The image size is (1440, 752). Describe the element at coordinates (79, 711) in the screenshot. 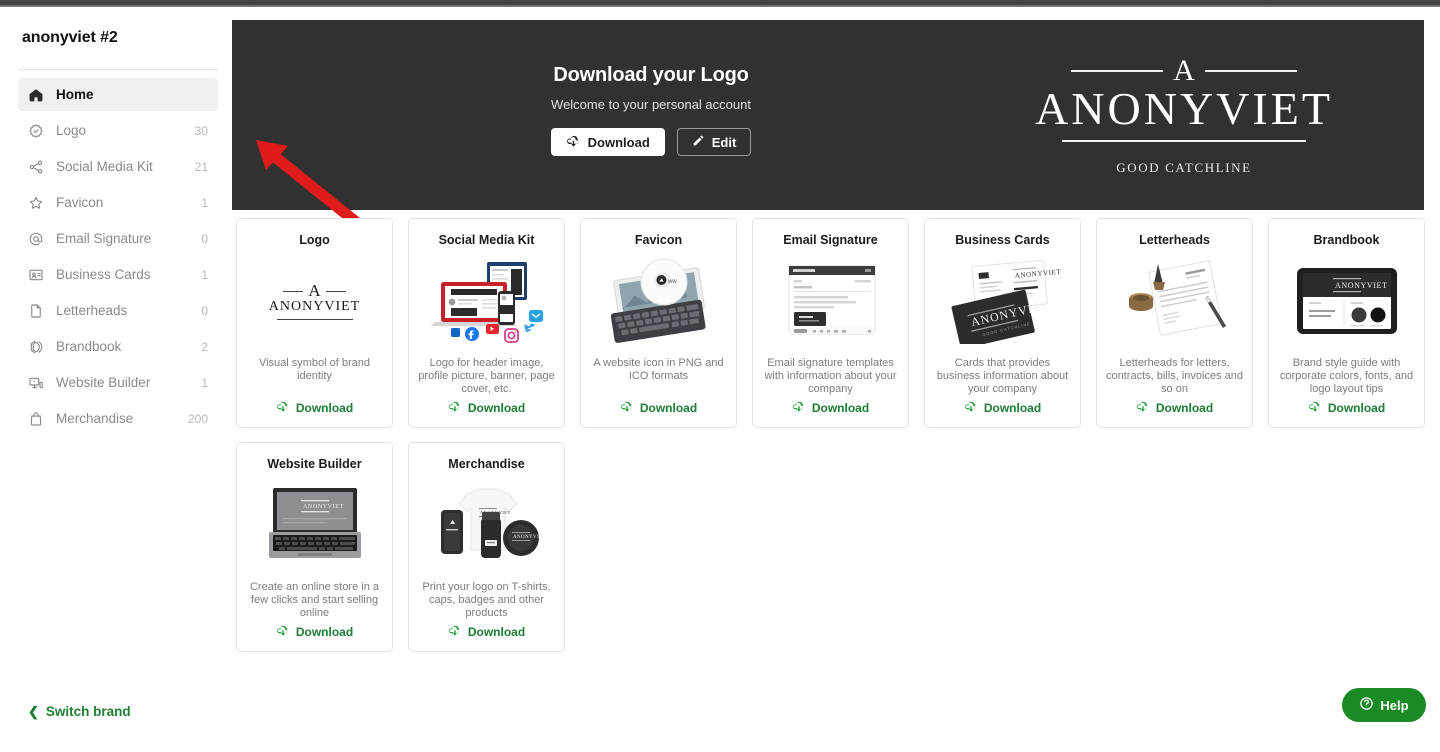

I see `switch-brand-button: ❮ Switch brand` at that location.